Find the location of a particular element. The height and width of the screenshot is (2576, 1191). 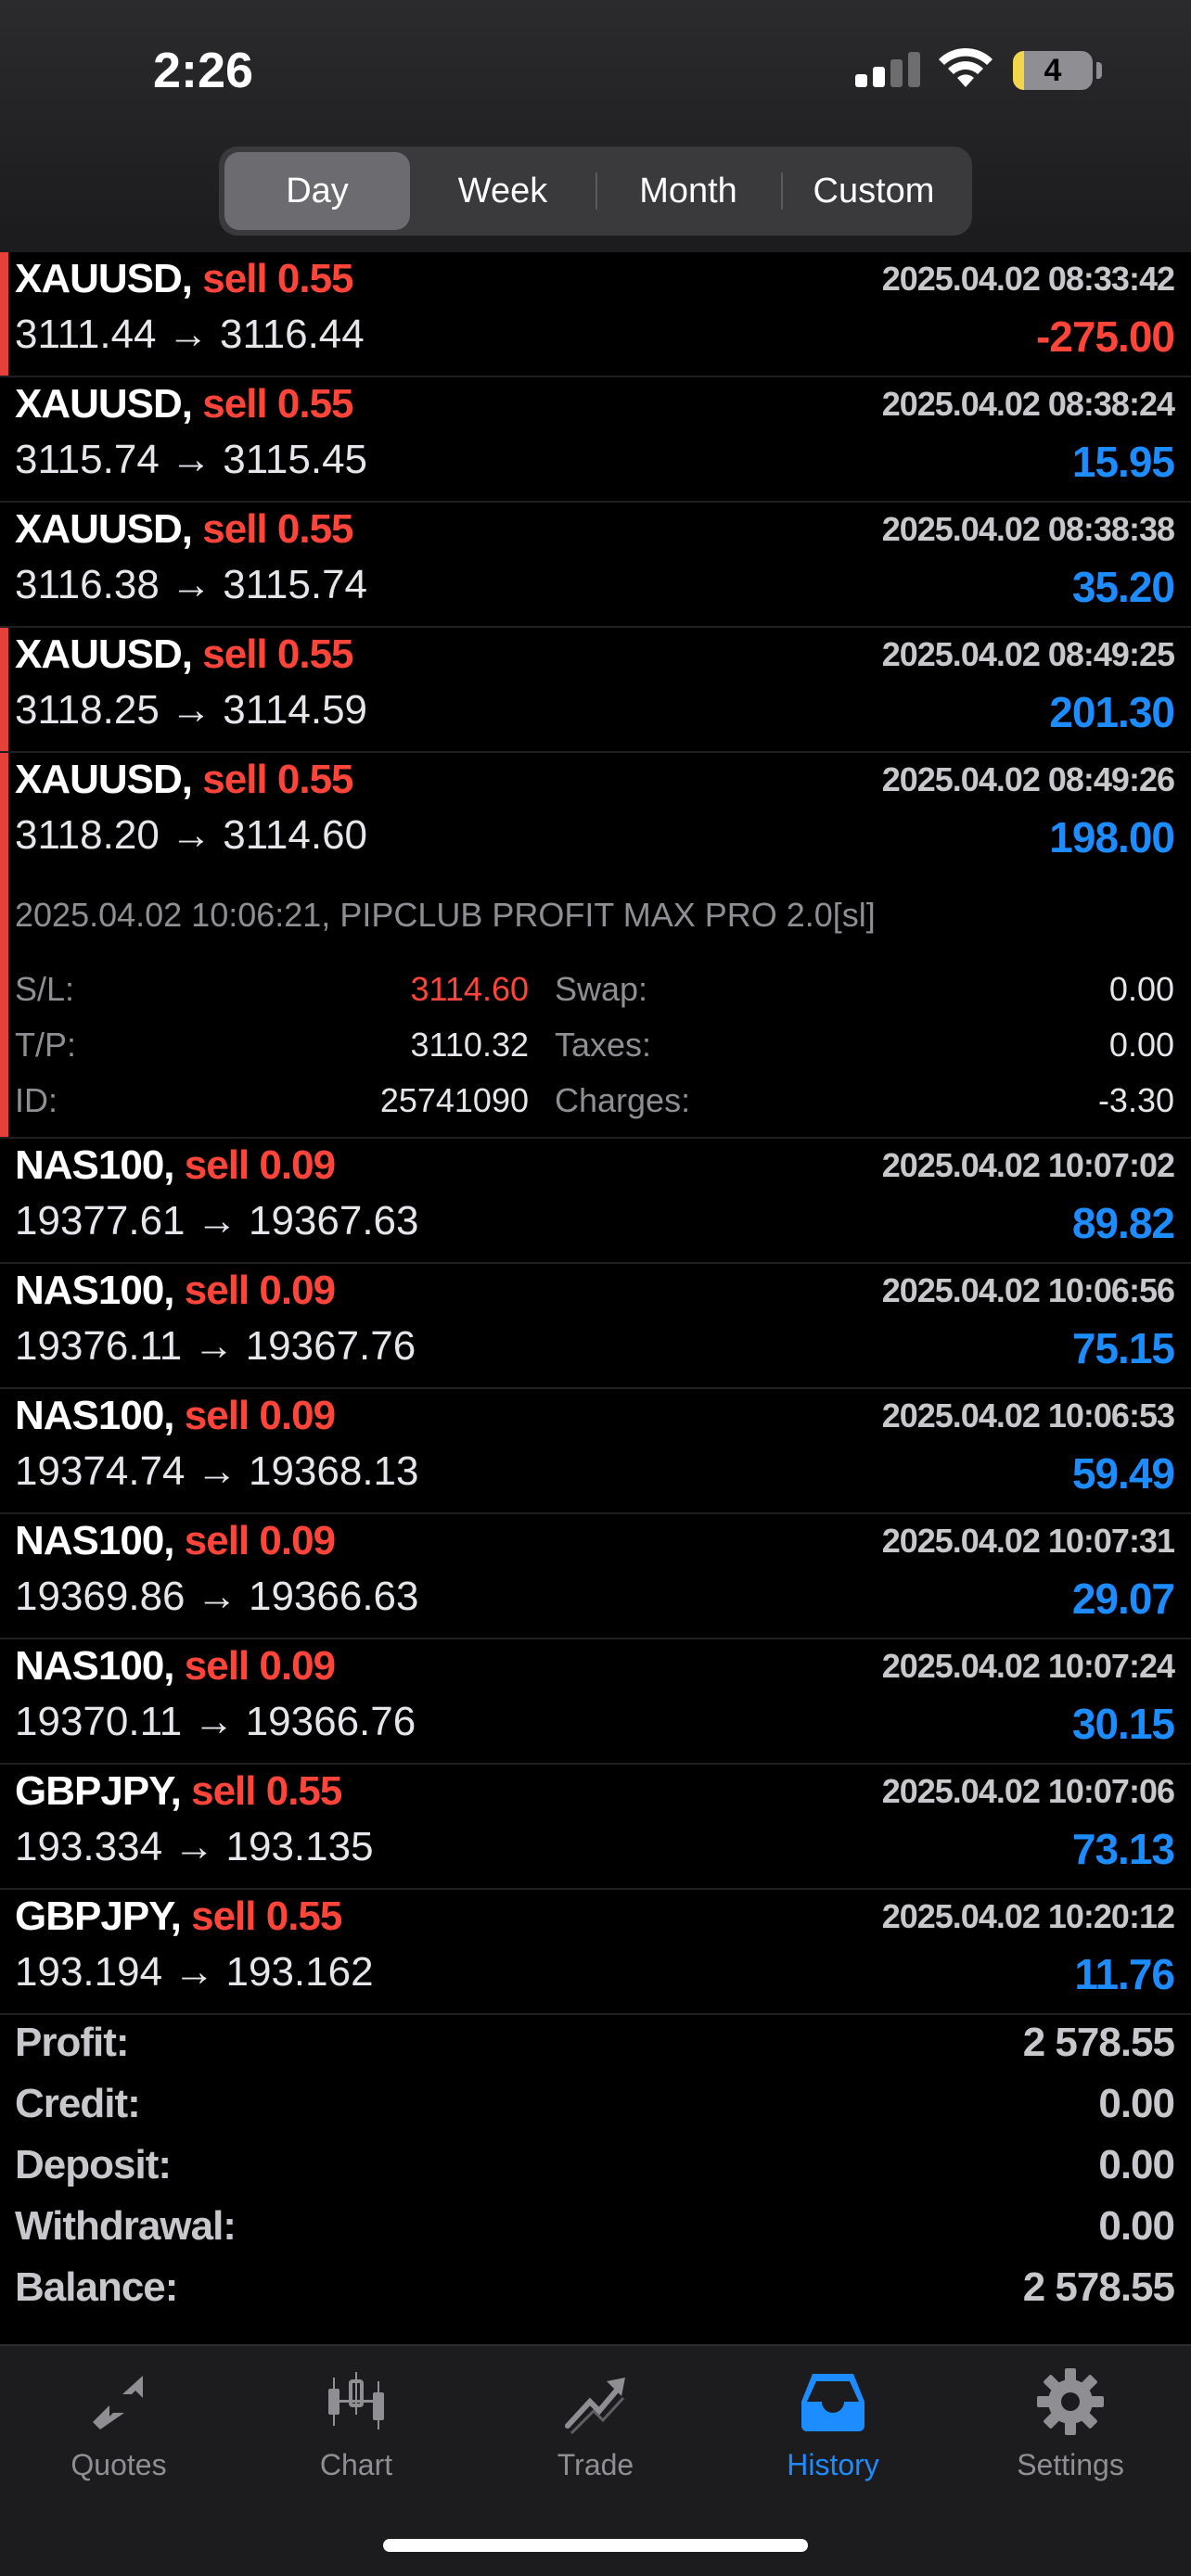

taxes-label: Taxes: is located at coordinates (603, 1045).